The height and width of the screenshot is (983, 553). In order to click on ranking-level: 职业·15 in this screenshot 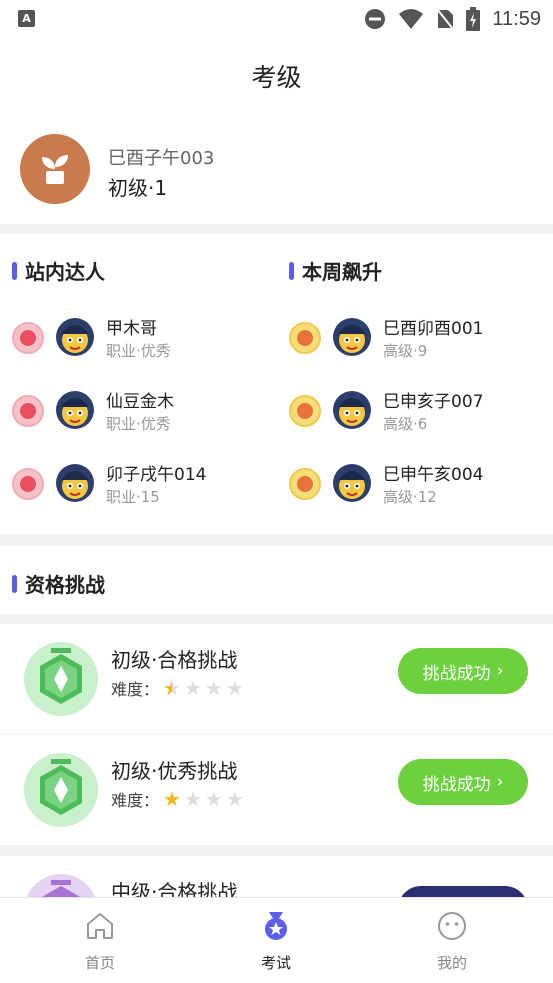, I will do `click(133, 497)`.